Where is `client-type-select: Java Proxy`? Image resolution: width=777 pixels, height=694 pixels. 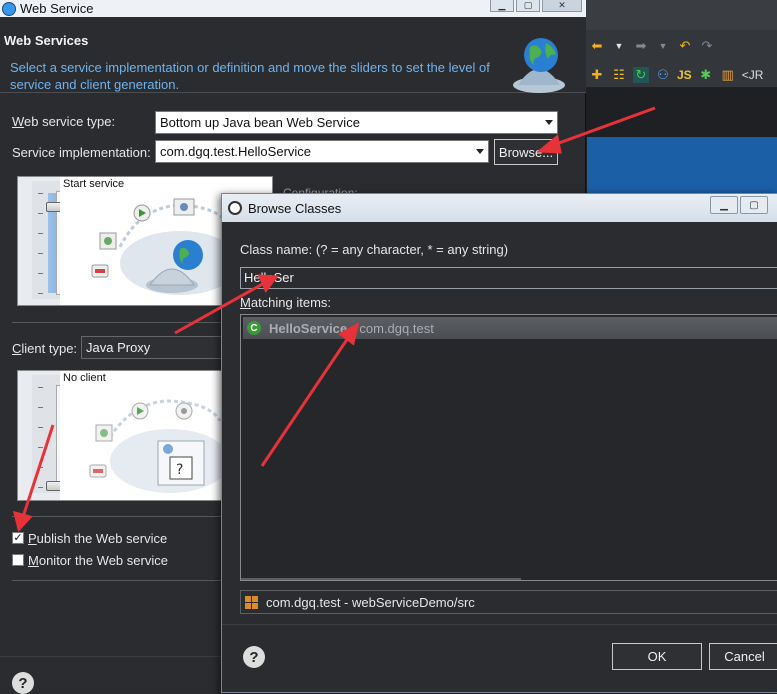 client-type-select: Java Proxy is located at coordinates (153, 347).